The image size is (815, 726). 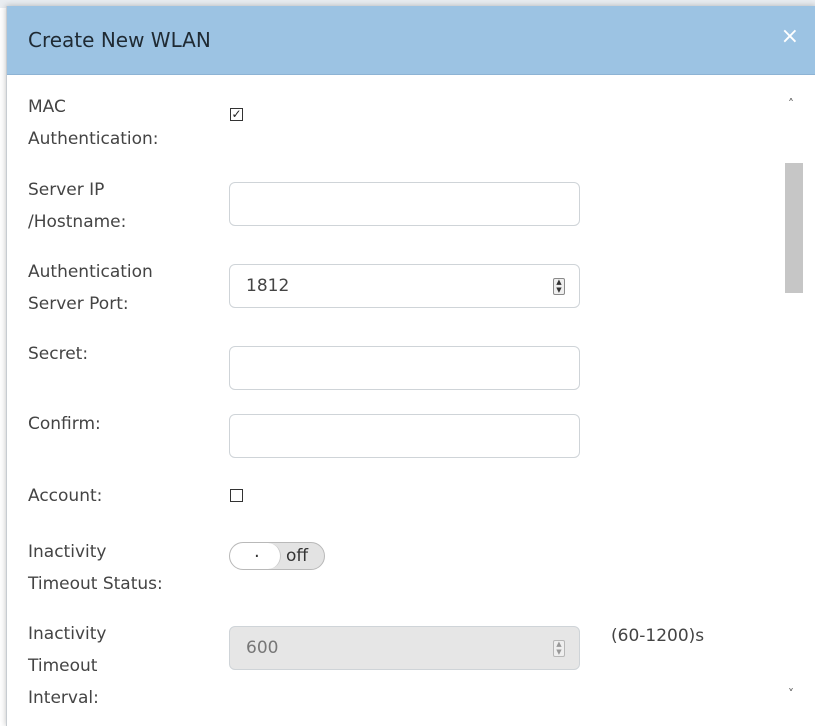 What do you see at coordinates (404, 286) in the screenshot?
I see `auth-port-input: 1812 ▲ ▼` at bounding box center [404, 286].